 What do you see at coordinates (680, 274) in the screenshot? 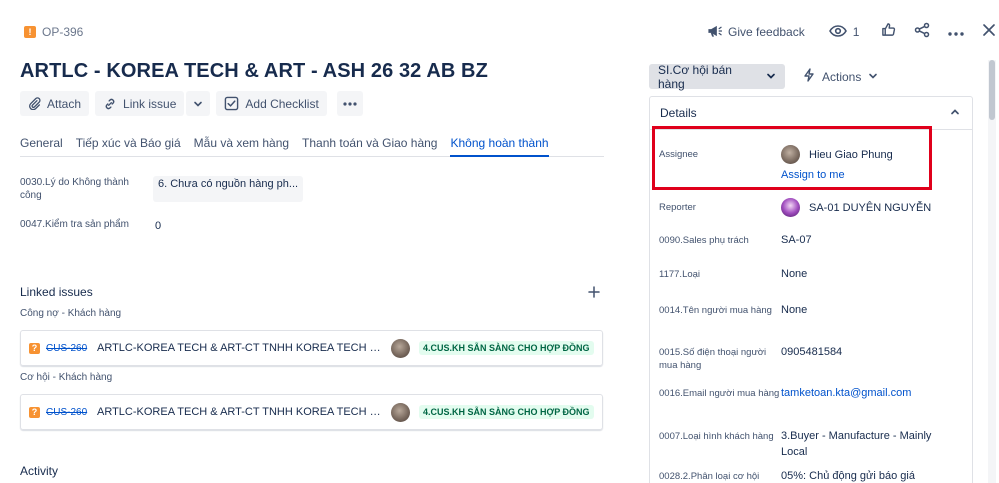
I see `detail-label: 1177.Loại` at bounding box center [680, 274].